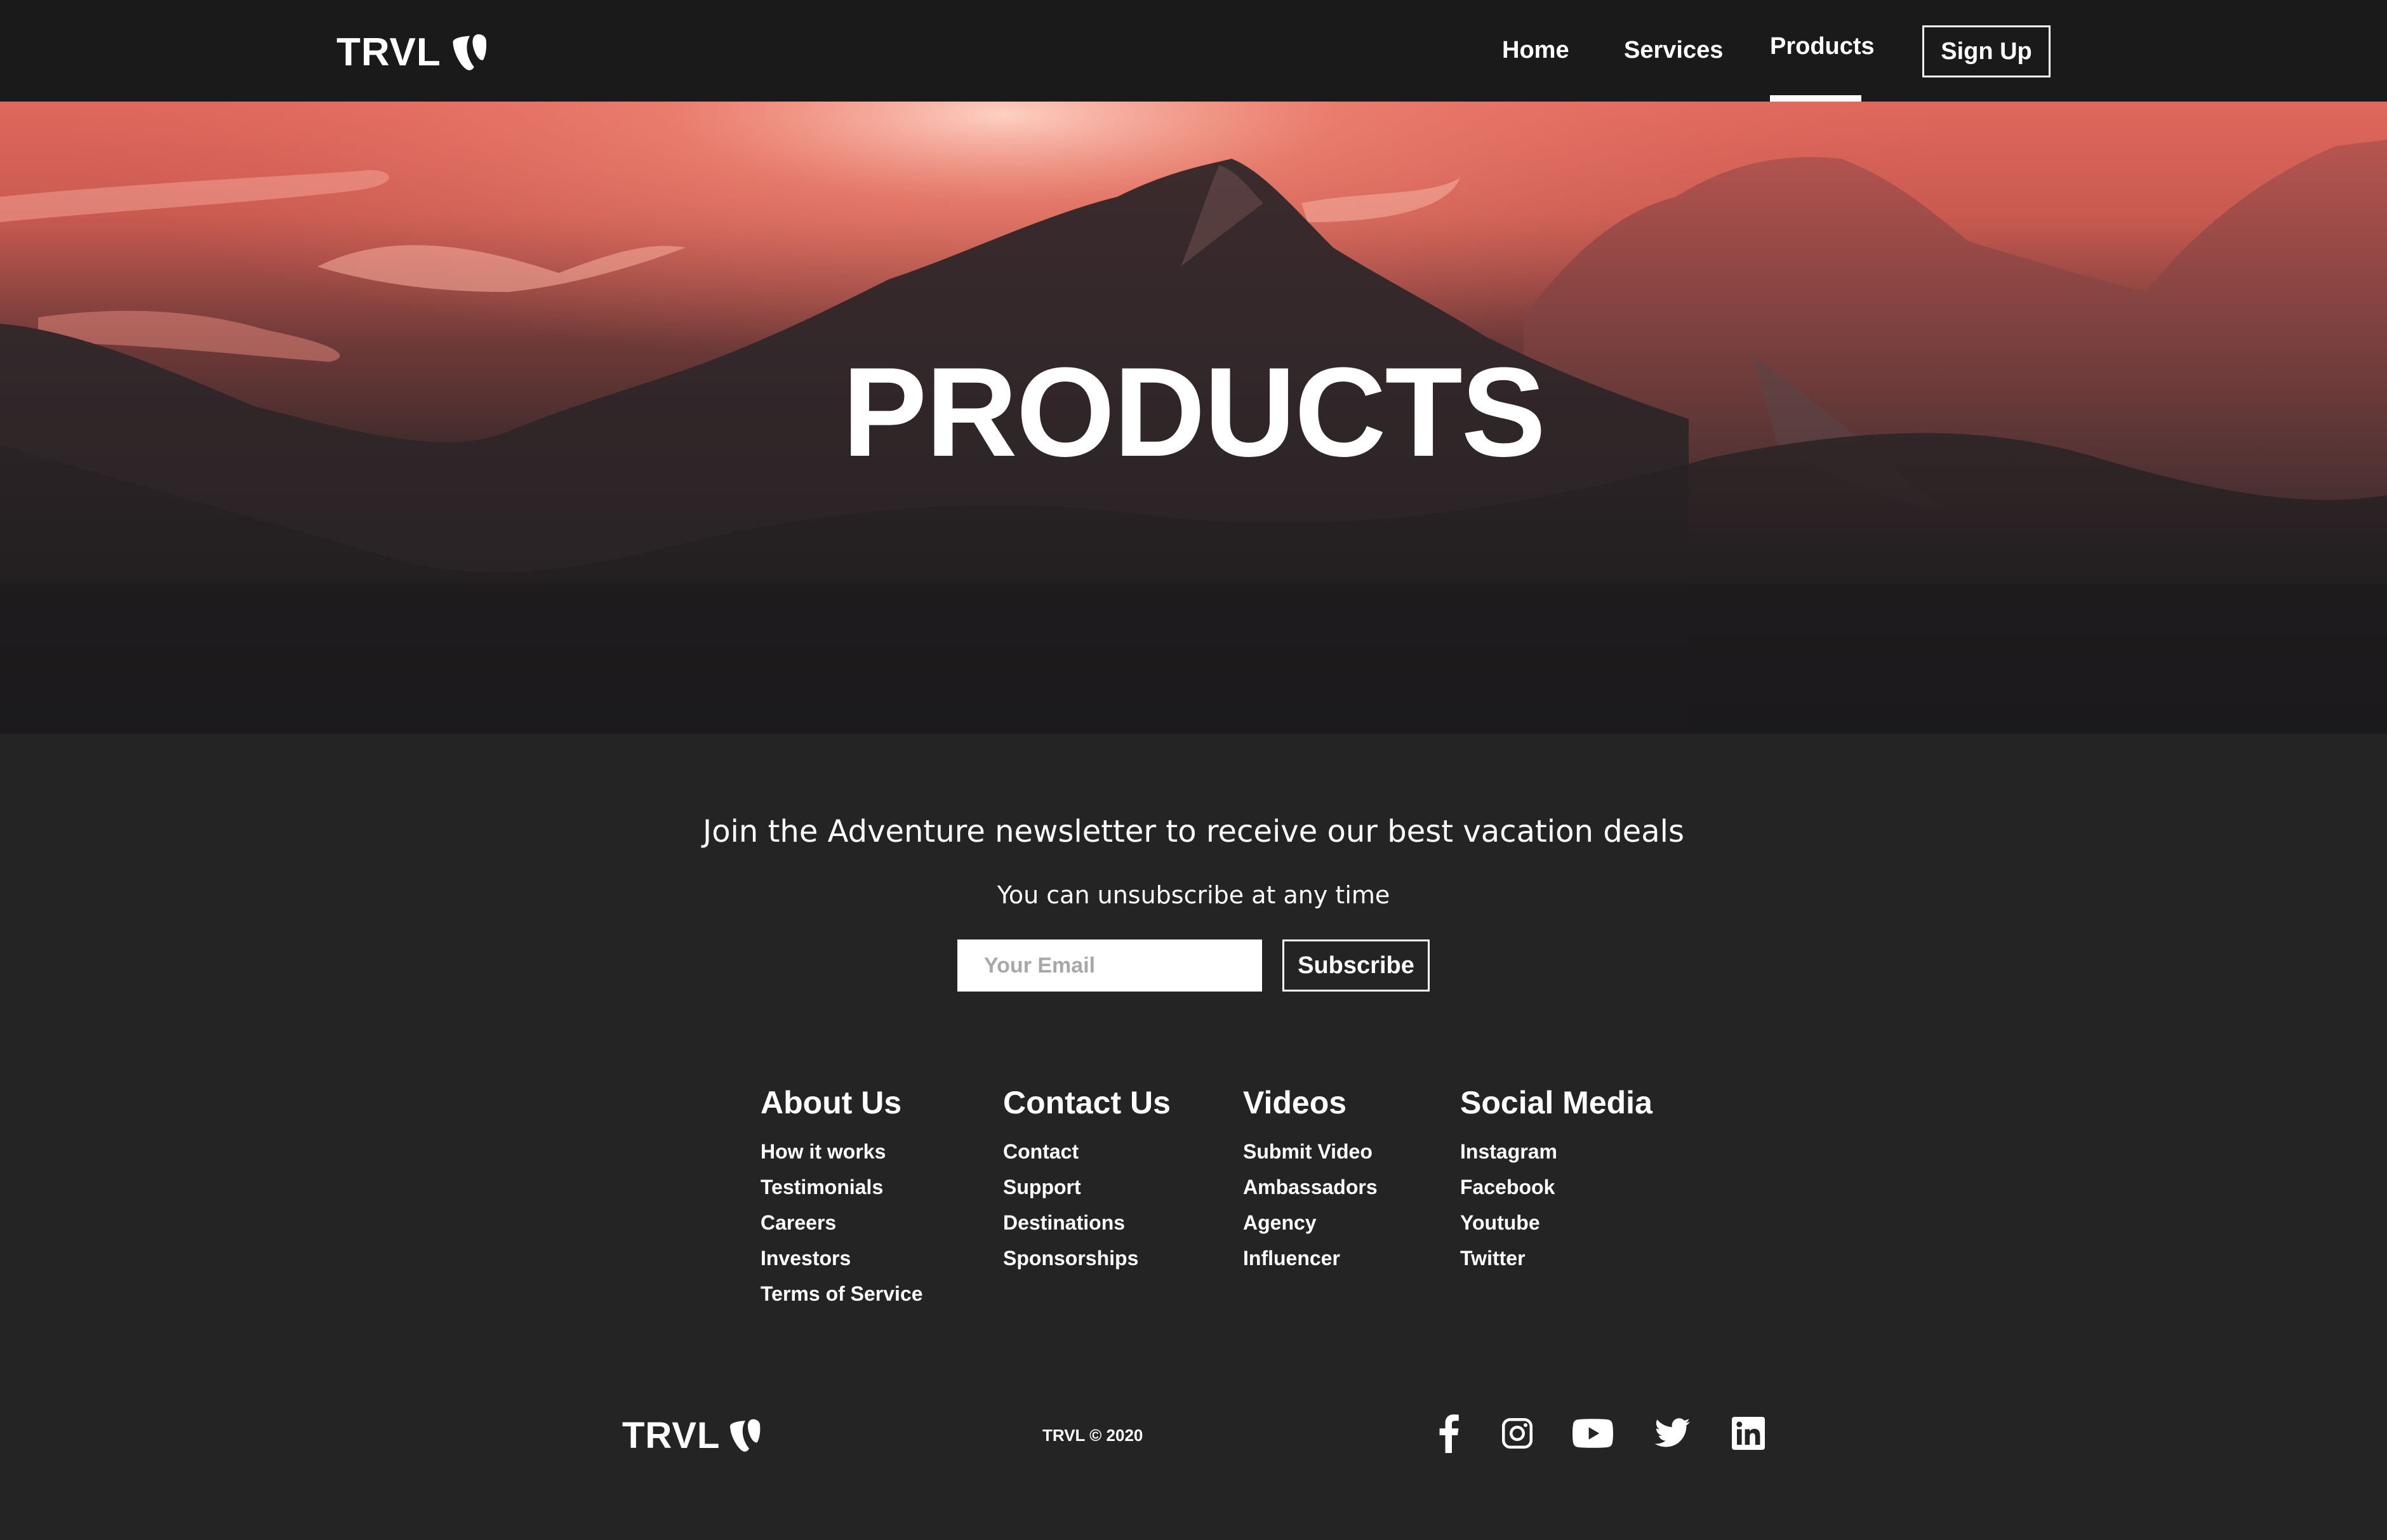 The image size is (2387, 1540). What do you see at coordinates (1815, 98) in the screenshot?
I see `active-nav-indicator` at bounding box center [1815, 98].